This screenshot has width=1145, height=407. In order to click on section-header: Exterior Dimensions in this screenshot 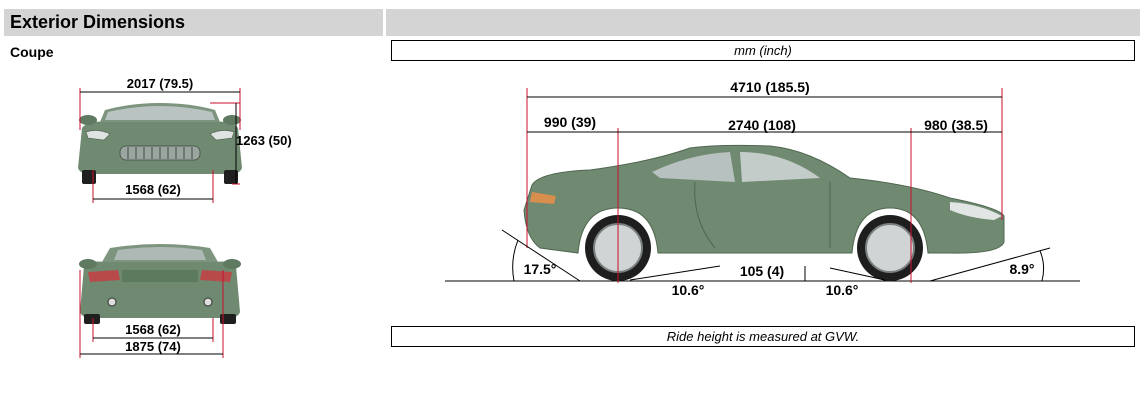, I will do `click(193, 22)`.